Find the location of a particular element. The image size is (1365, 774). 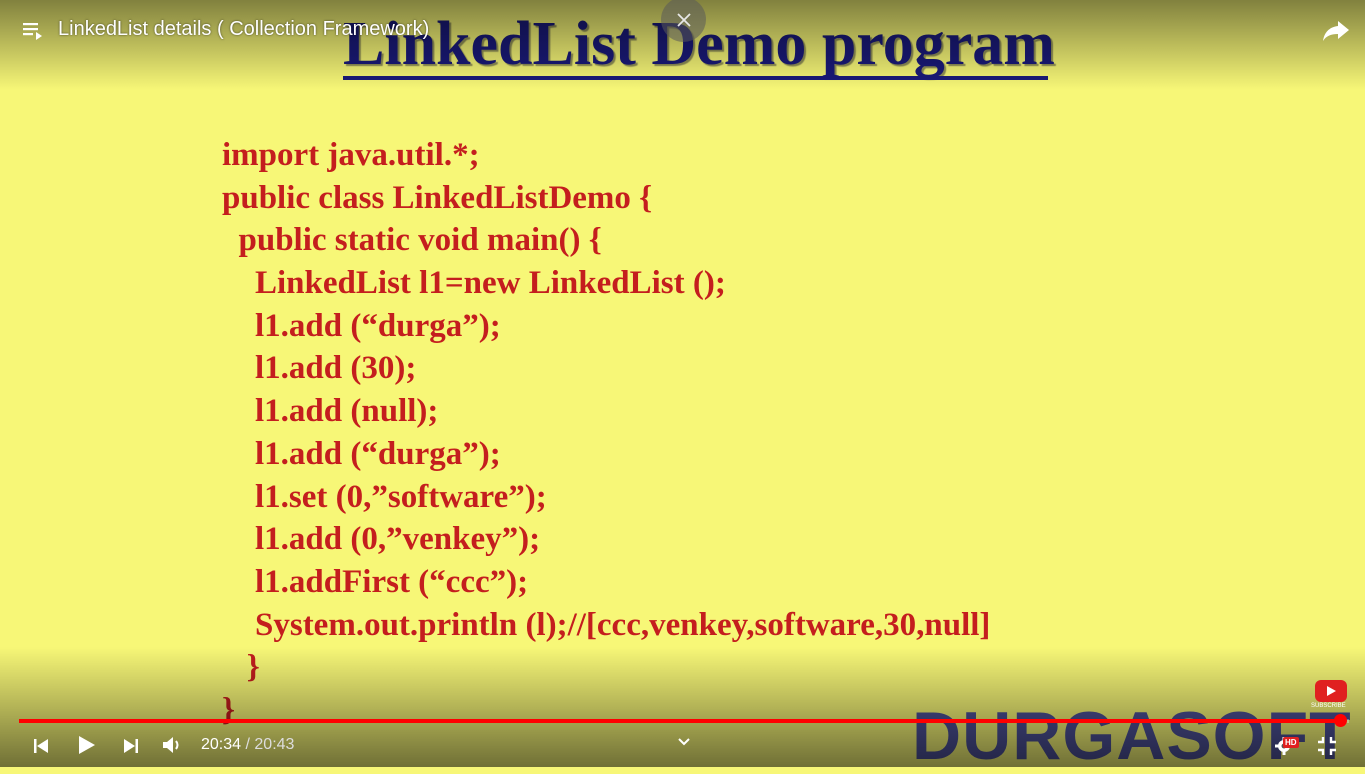

duration: 20:43 is located at coordinates (274, 744).